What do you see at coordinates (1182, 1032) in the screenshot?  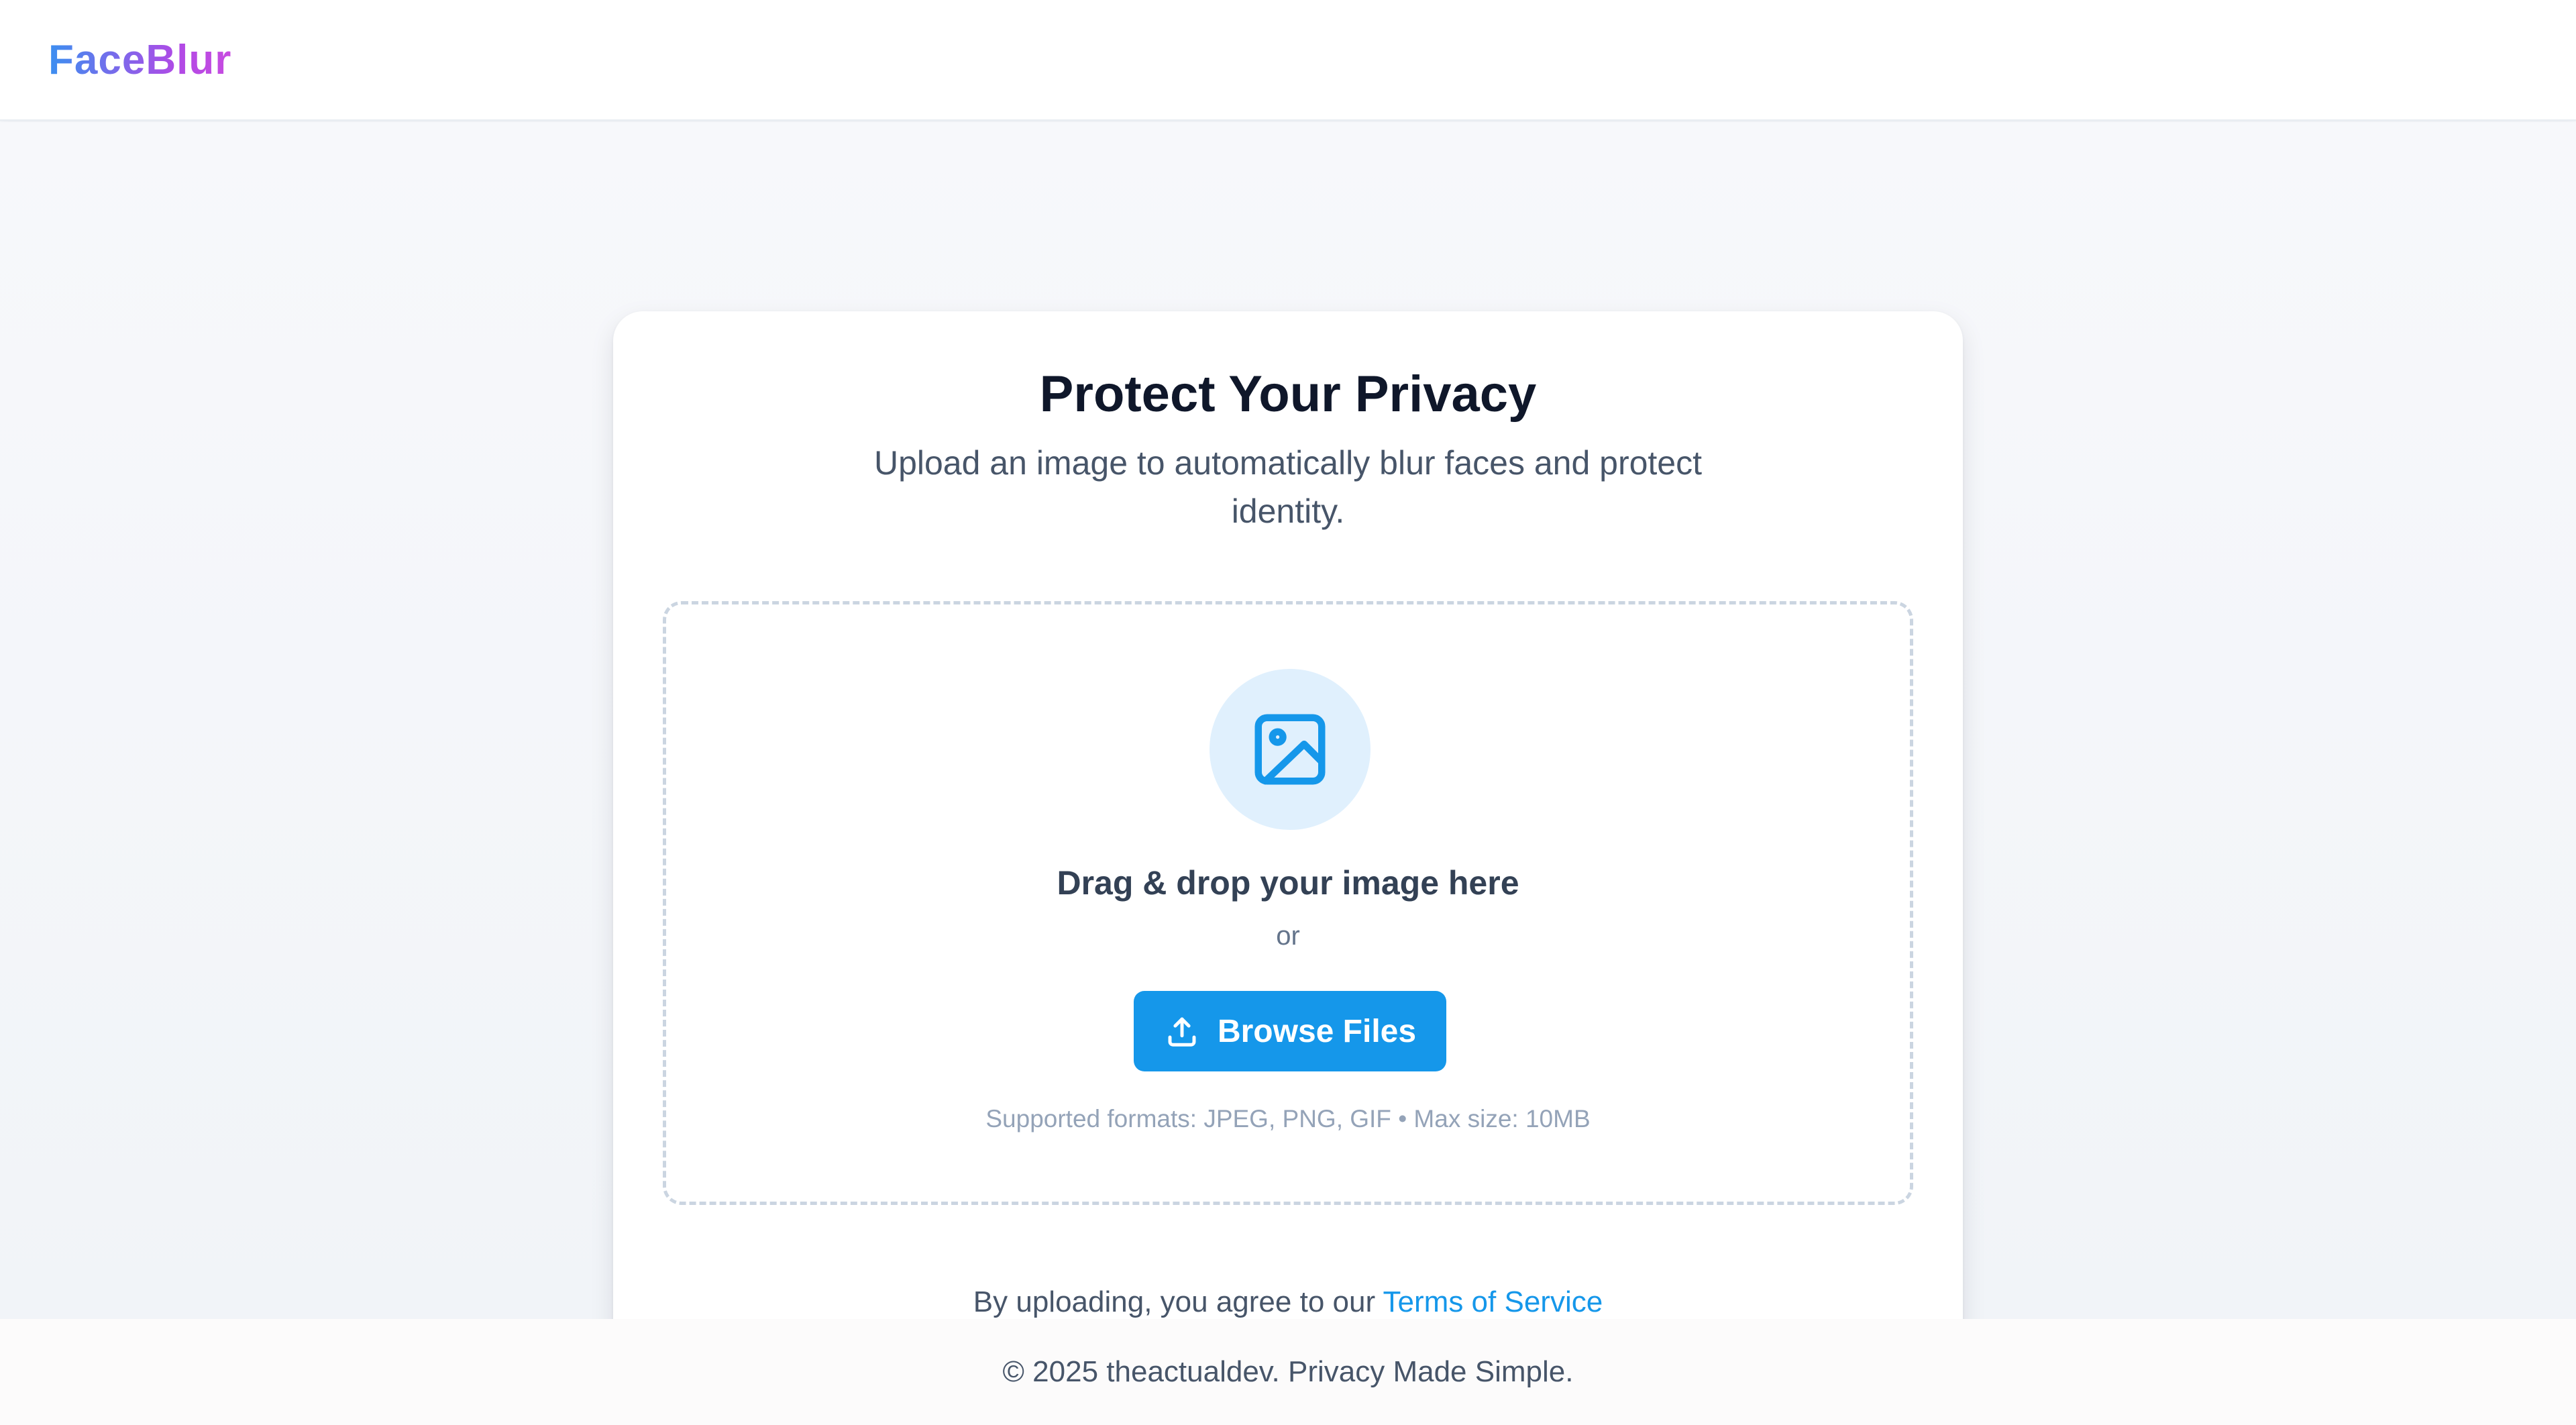 I see `upload-icon` at bounding box center [1182, 1032].